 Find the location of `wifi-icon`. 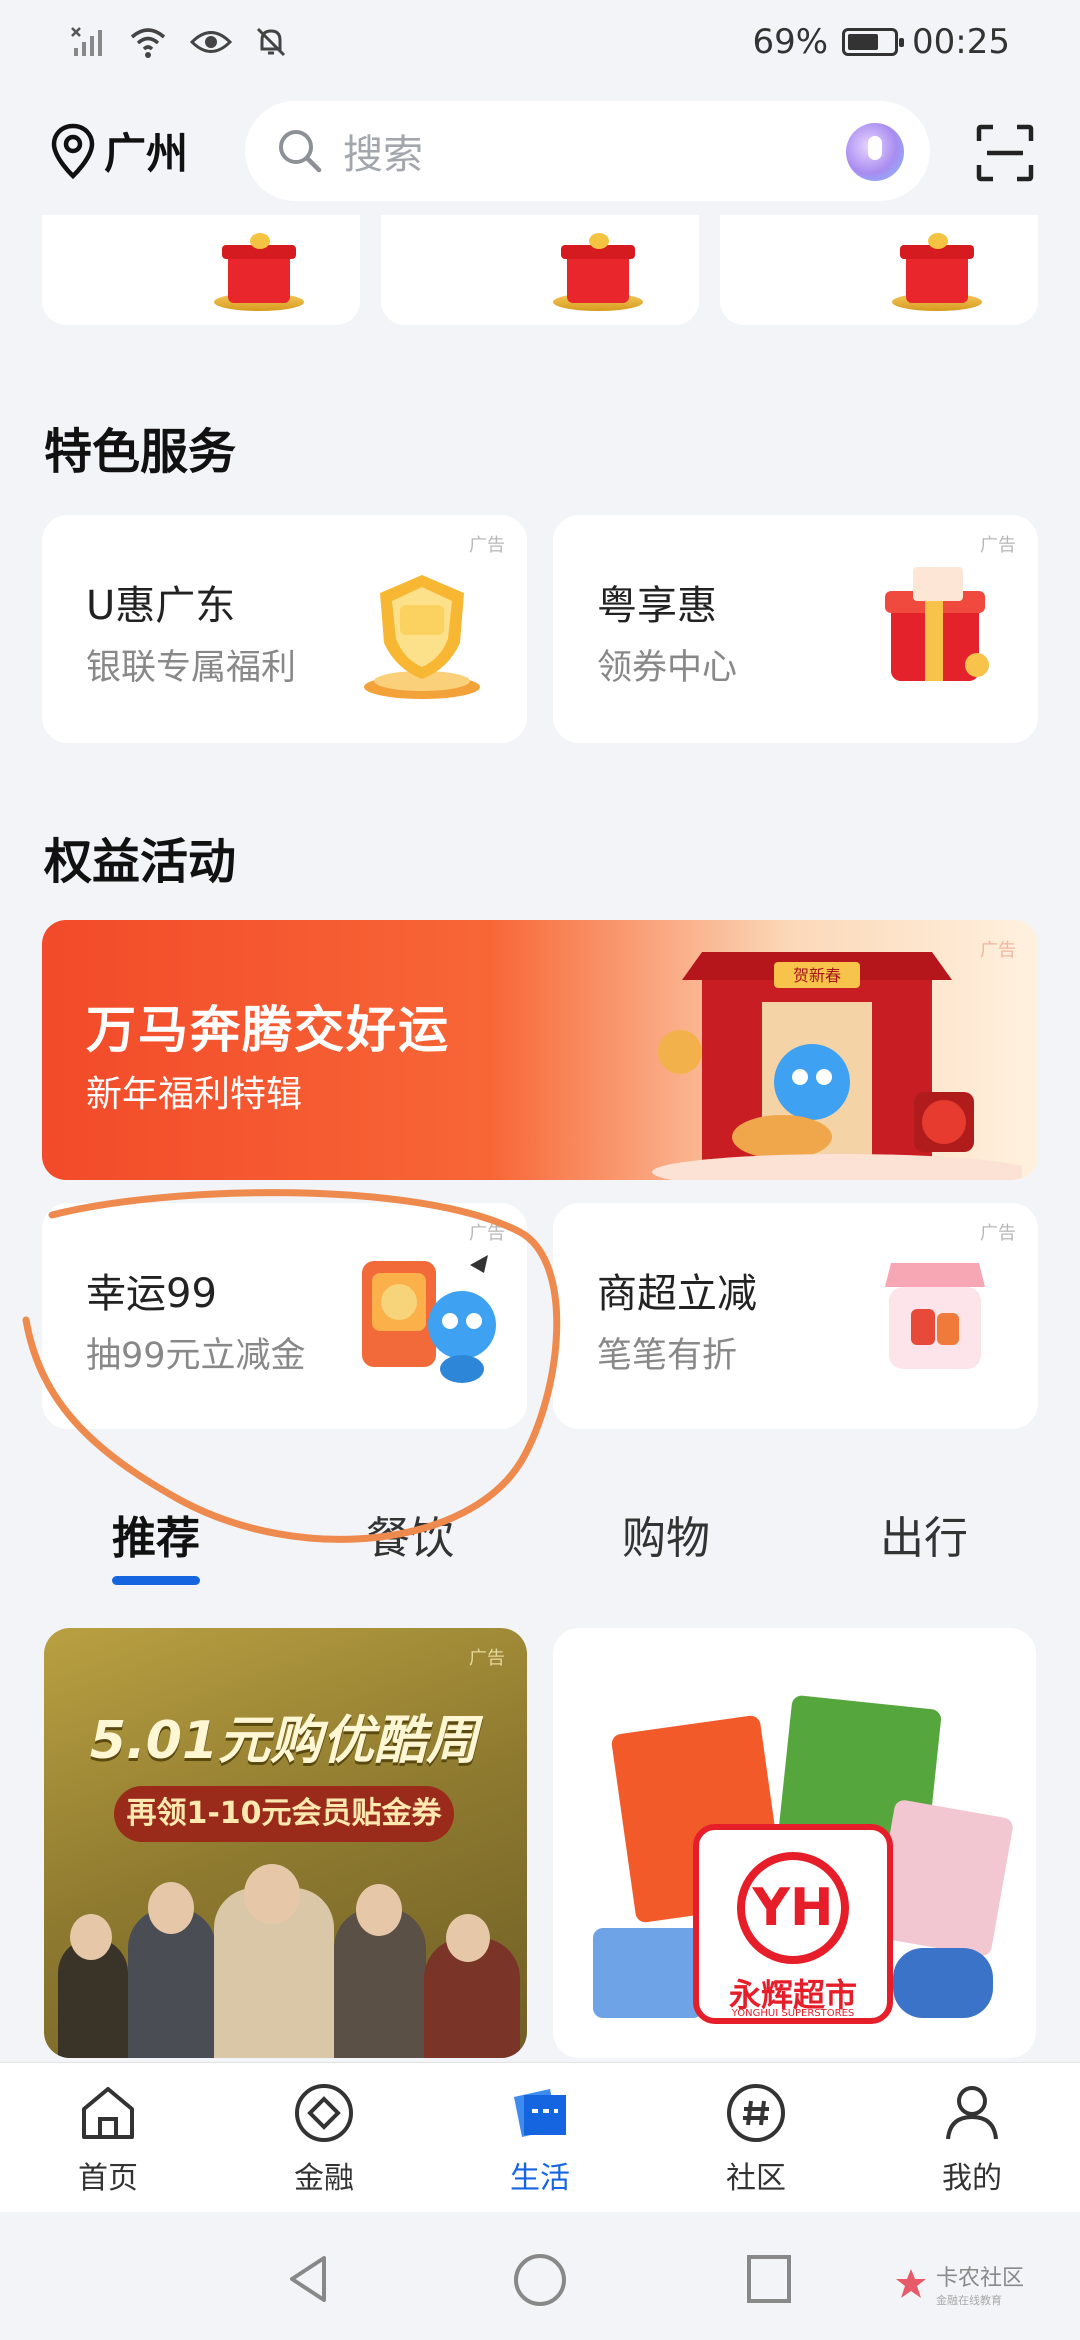

wifi-icon is located at coordinates (148, 43).